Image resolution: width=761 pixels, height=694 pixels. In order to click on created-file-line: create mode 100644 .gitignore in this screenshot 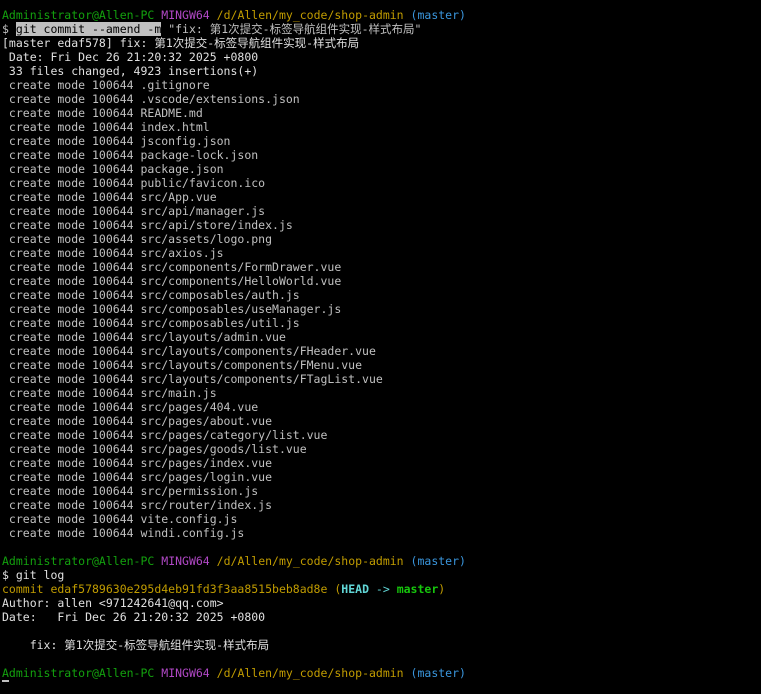, I will do `click(106, 85)`.